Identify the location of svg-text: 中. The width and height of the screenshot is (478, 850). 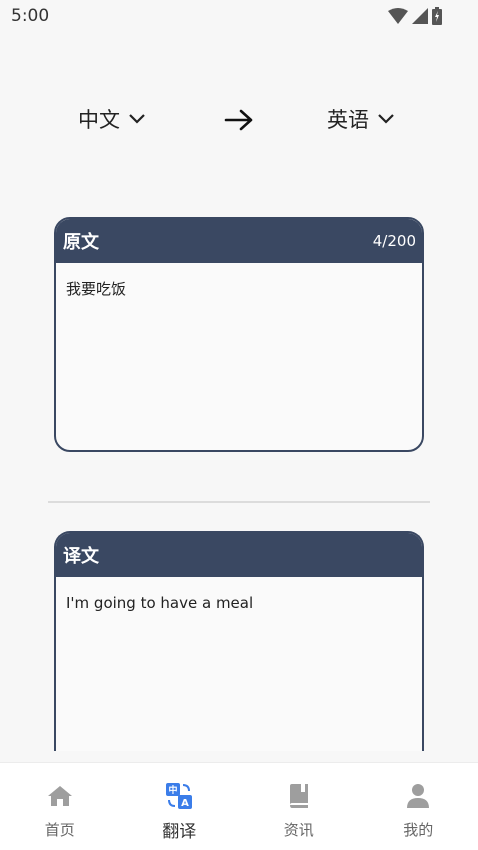
(173, 790).